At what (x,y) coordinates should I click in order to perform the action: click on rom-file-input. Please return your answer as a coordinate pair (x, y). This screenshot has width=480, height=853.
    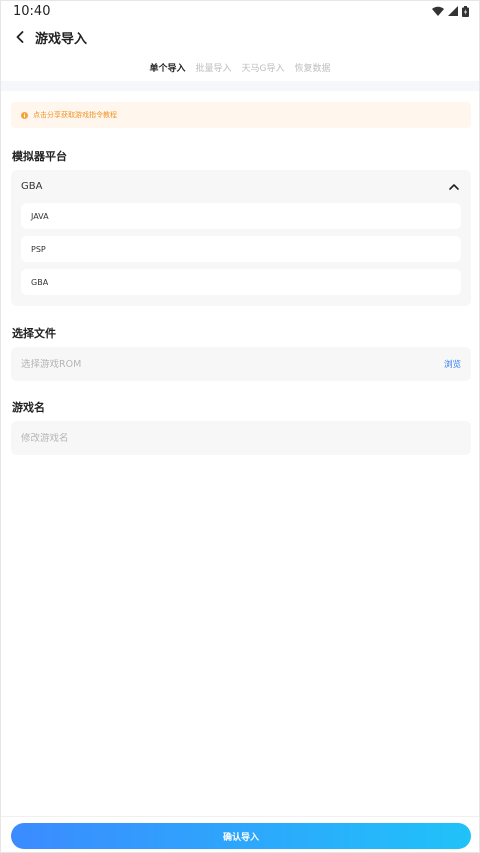
    Looking at the image, I should click on (246, 364).